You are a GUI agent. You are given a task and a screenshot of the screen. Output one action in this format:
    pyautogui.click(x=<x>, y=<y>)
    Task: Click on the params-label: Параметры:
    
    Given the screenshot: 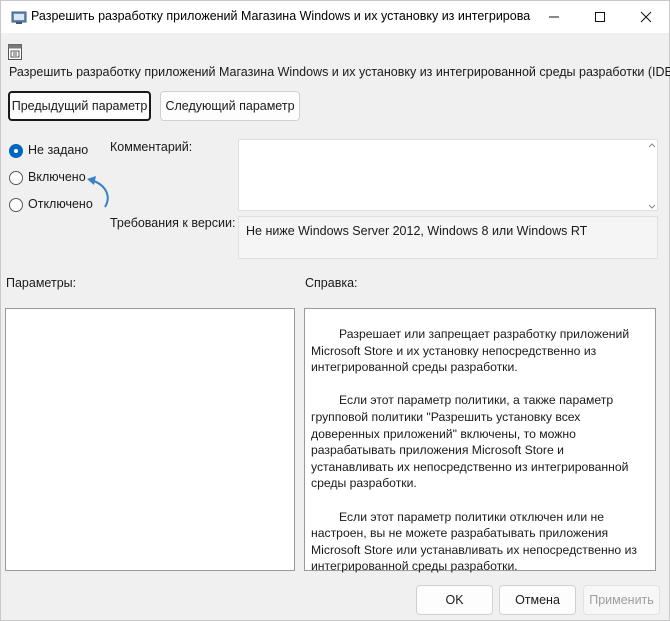 What is the action you would take?
    pyautogui.click(x=41, y=283)
    